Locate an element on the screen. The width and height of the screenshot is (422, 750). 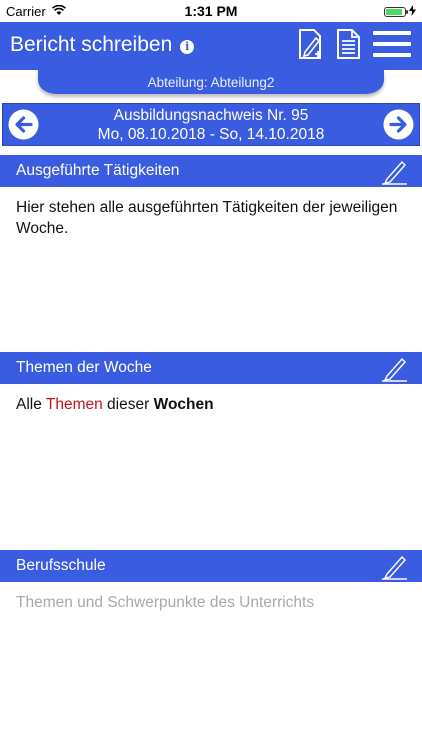
nav-actions is located at coordinates (354, 44).